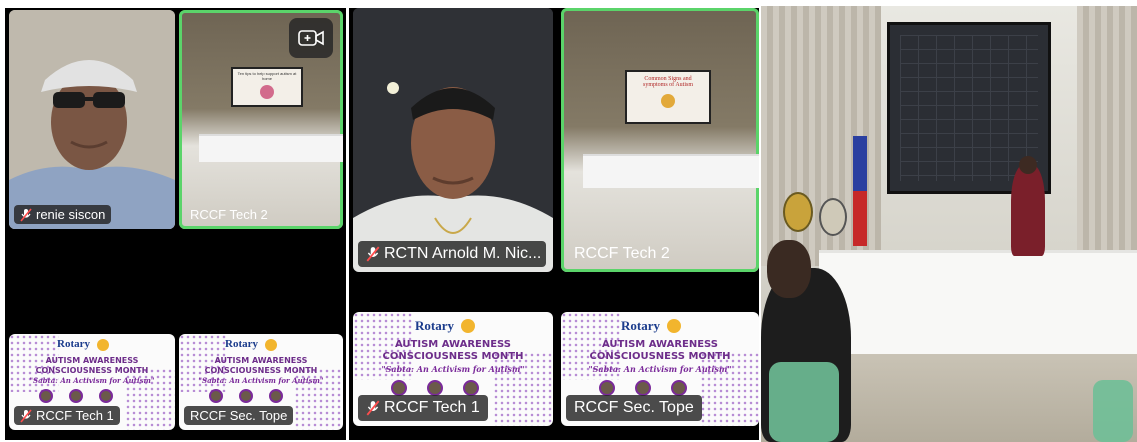 This screenshot has width=1137, height=442. What do you see at coordinates (1028, 210) in the screenshot?
I see `speaker` at bounding box center [1028, 210].